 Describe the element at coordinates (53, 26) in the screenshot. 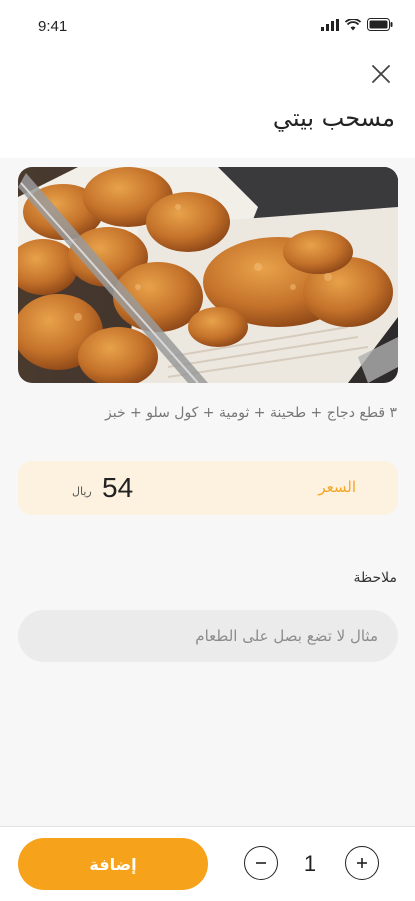

I see `status-time: 9:41` at that location.